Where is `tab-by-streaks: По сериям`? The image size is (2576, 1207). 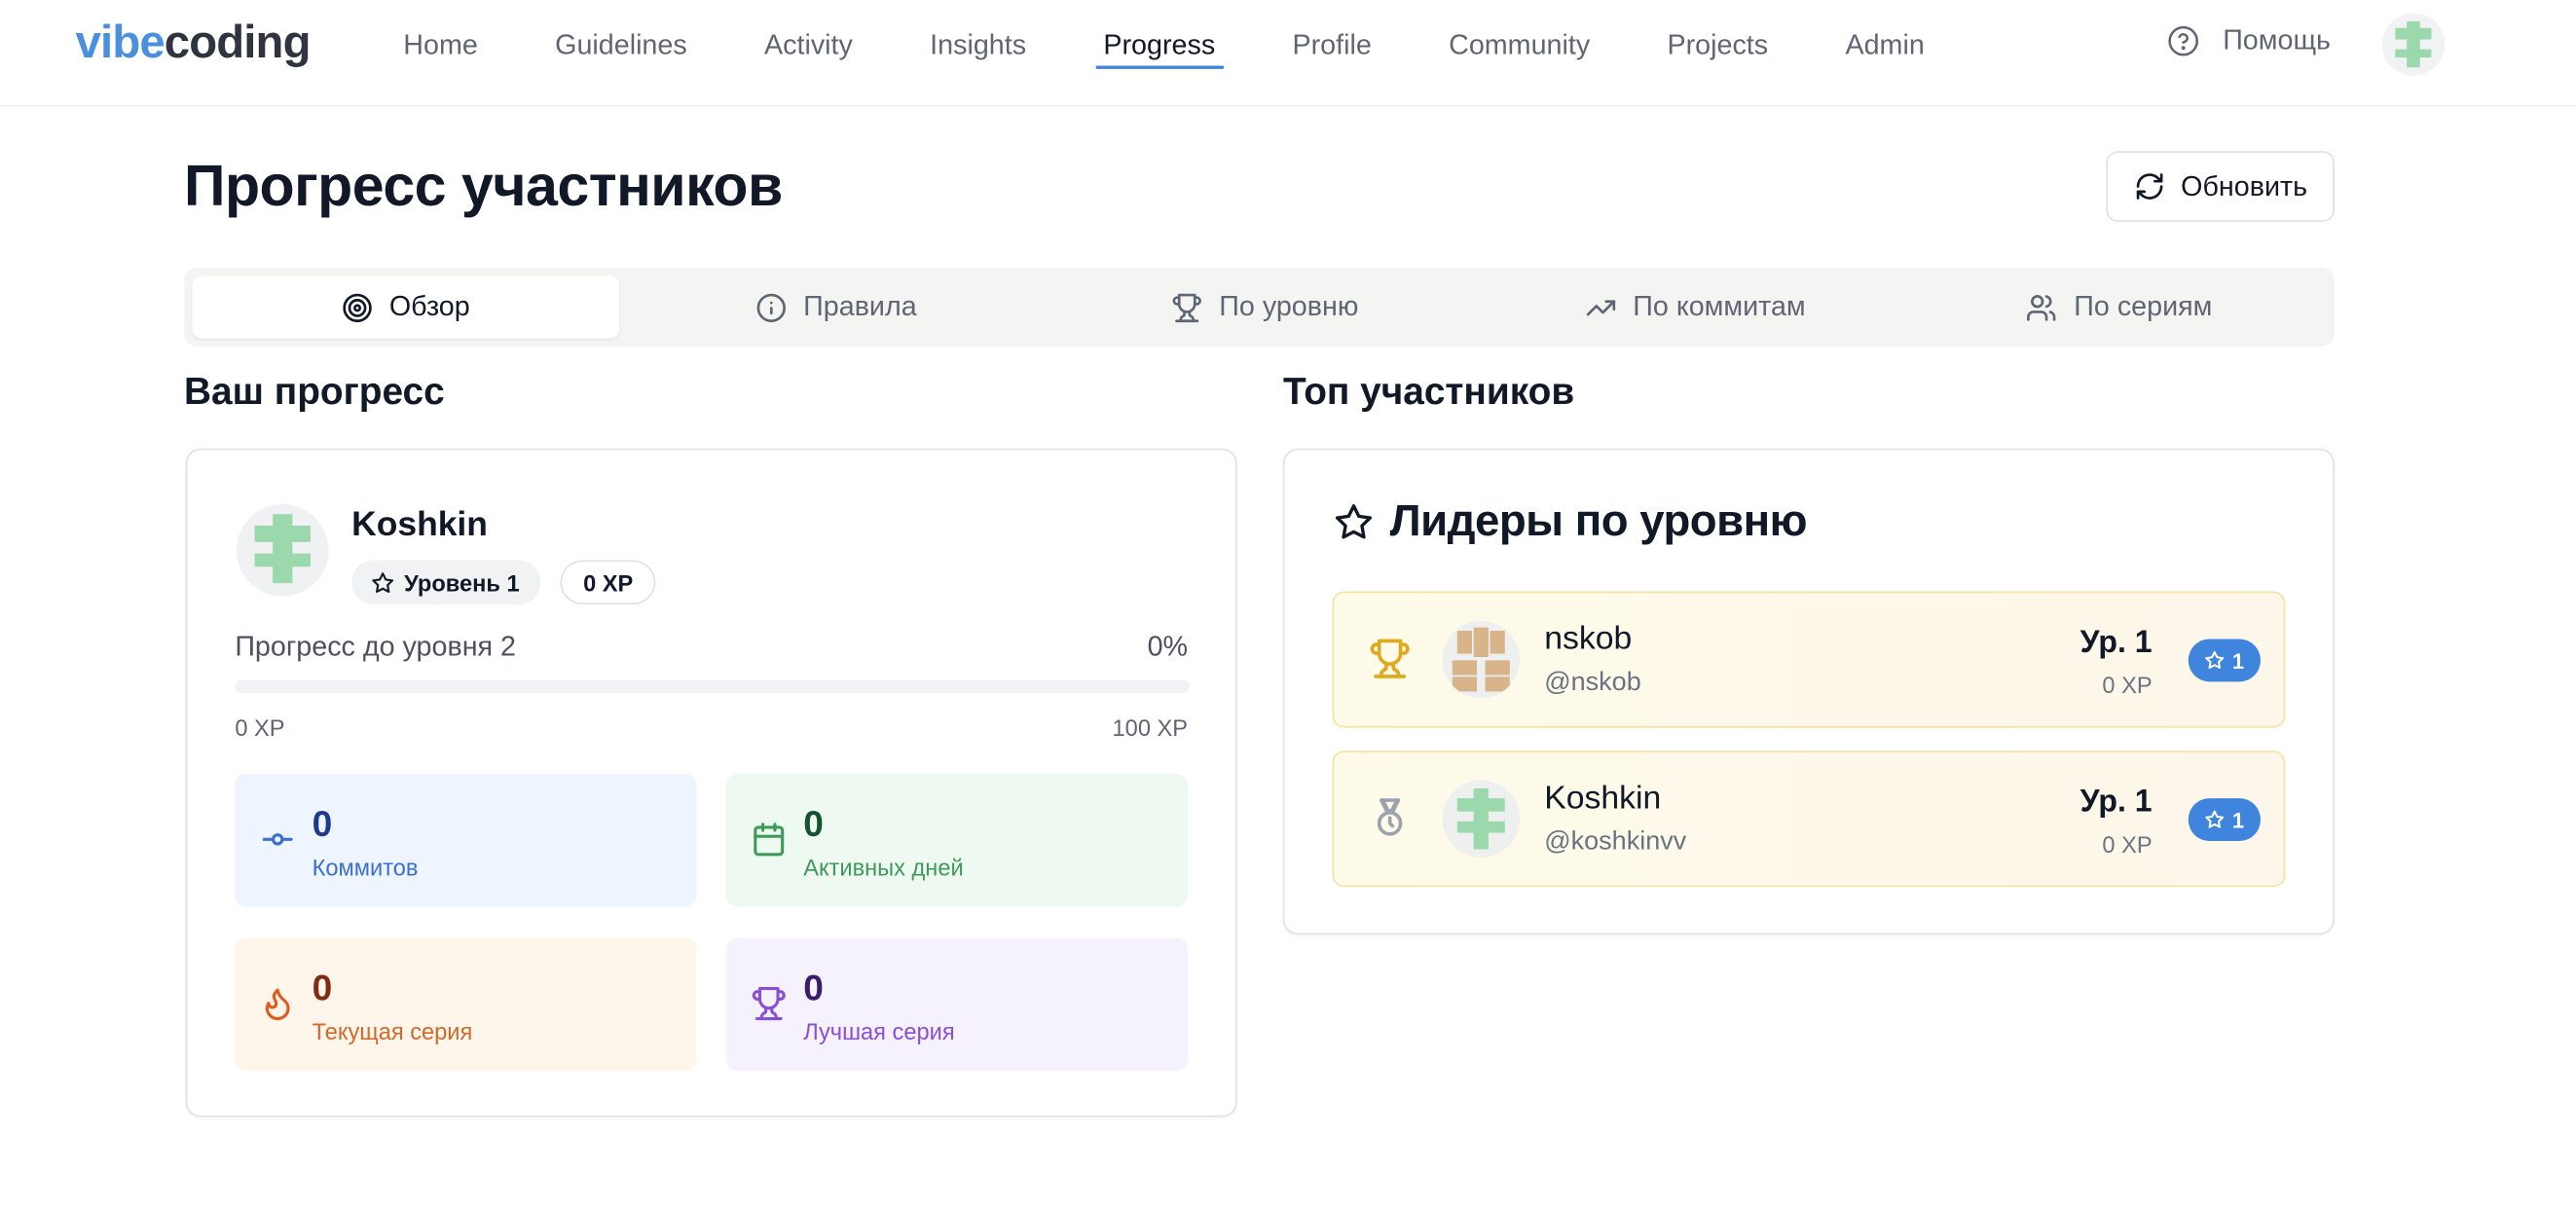 tab-by-streaks: По сериям is located at coordinates (2119, 308).